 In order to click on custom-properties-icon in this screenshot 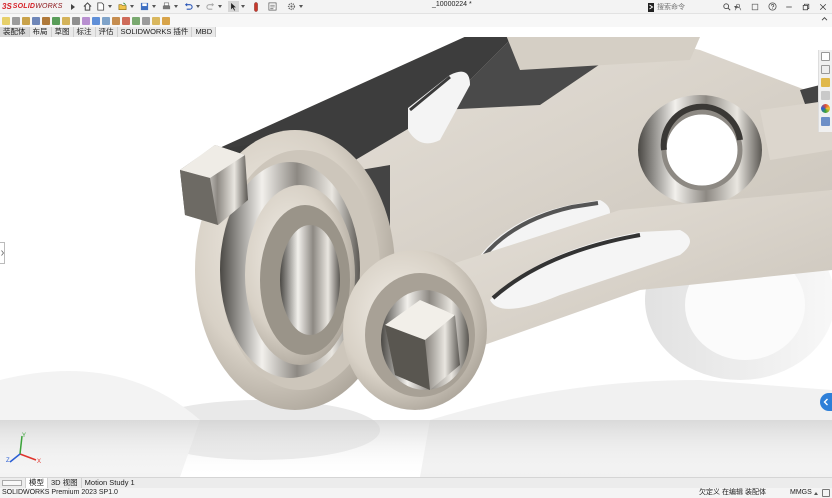, I will do `click(825, 121)`.